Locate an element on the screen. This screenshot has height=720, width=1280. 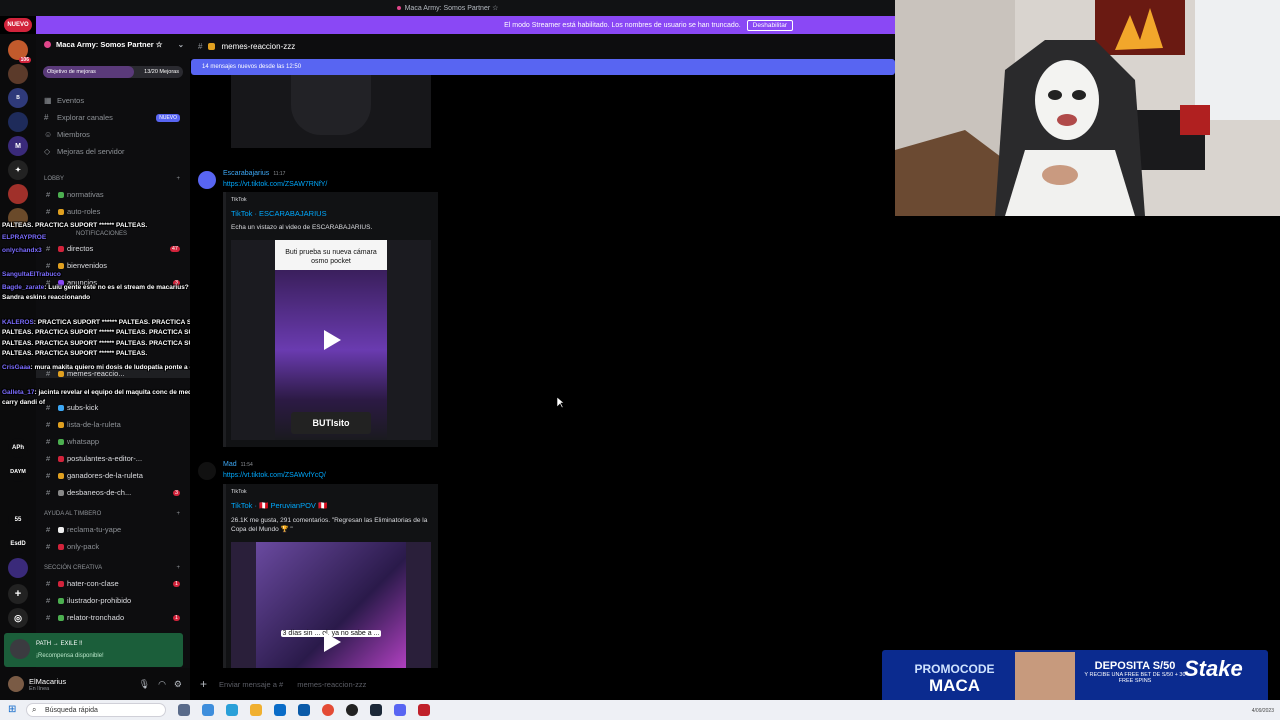
server-icon: EsdD is located at coordinates (18, 544).